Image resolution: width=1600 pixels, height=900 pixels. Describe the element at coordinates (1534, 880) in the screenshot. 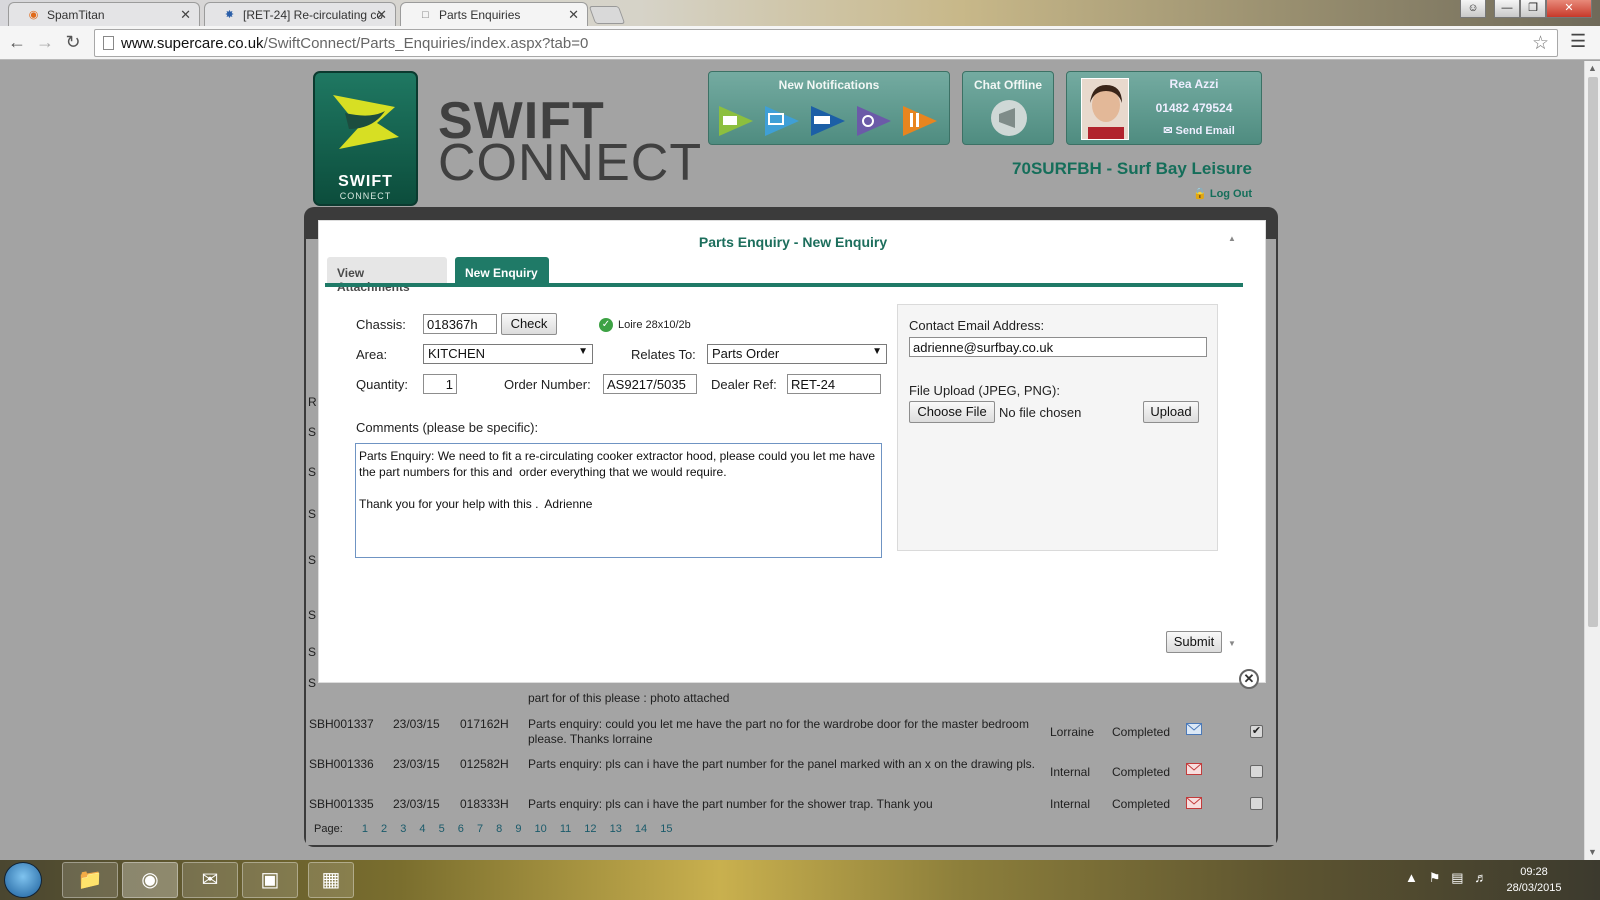

I see `clock: 09:28 28/03/2015` at that location.